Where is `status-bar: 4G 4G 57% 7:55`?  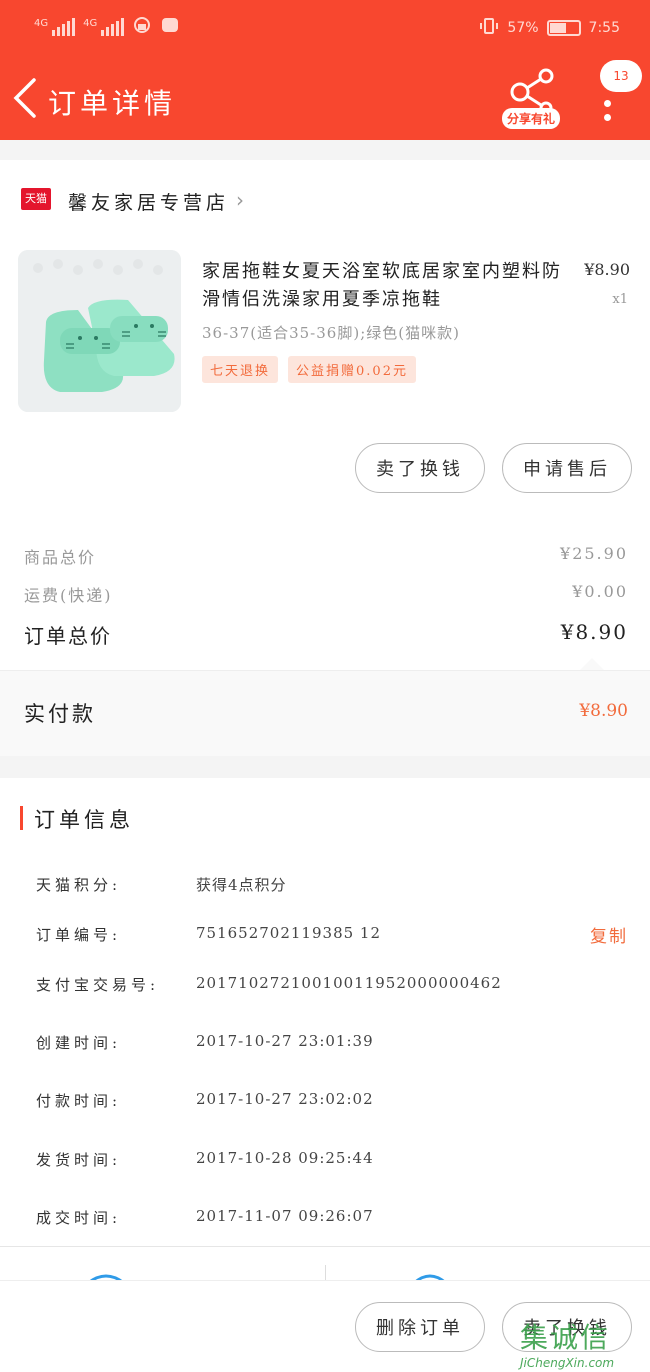 status-bar: 4G 4G 57% 7:55 is located at coordinates (325, 28).